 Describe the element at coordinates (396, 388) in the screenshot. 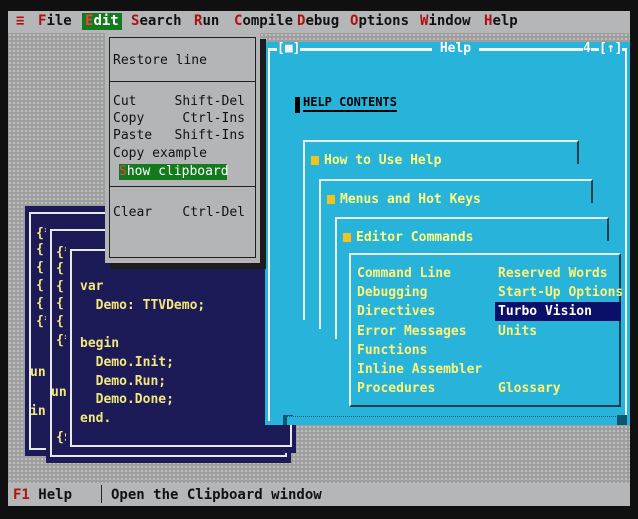

I see `topic-procedures: Procedures` at that location.